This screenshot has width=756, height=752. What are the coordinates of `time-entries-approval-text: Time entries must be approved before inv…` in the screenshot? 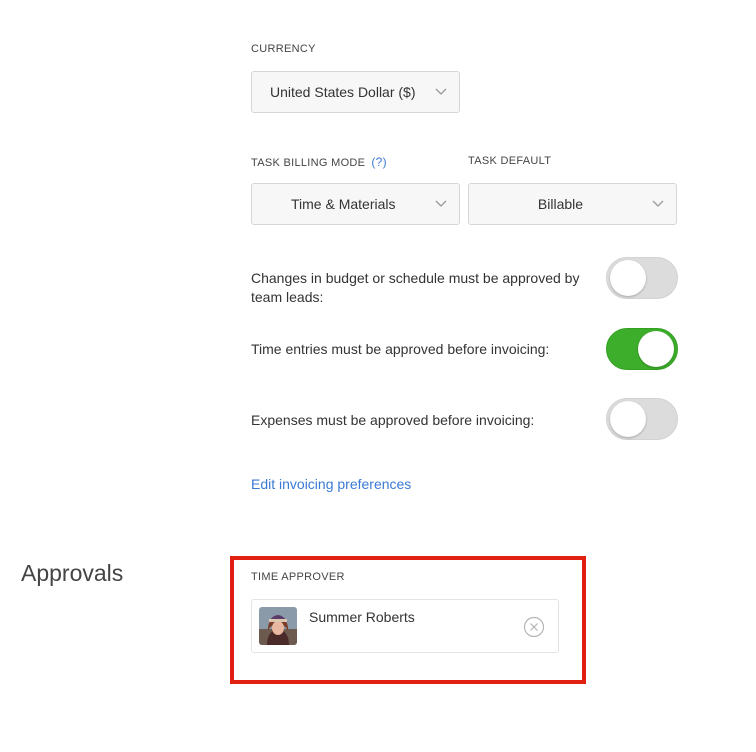 It's located at (400, 349).